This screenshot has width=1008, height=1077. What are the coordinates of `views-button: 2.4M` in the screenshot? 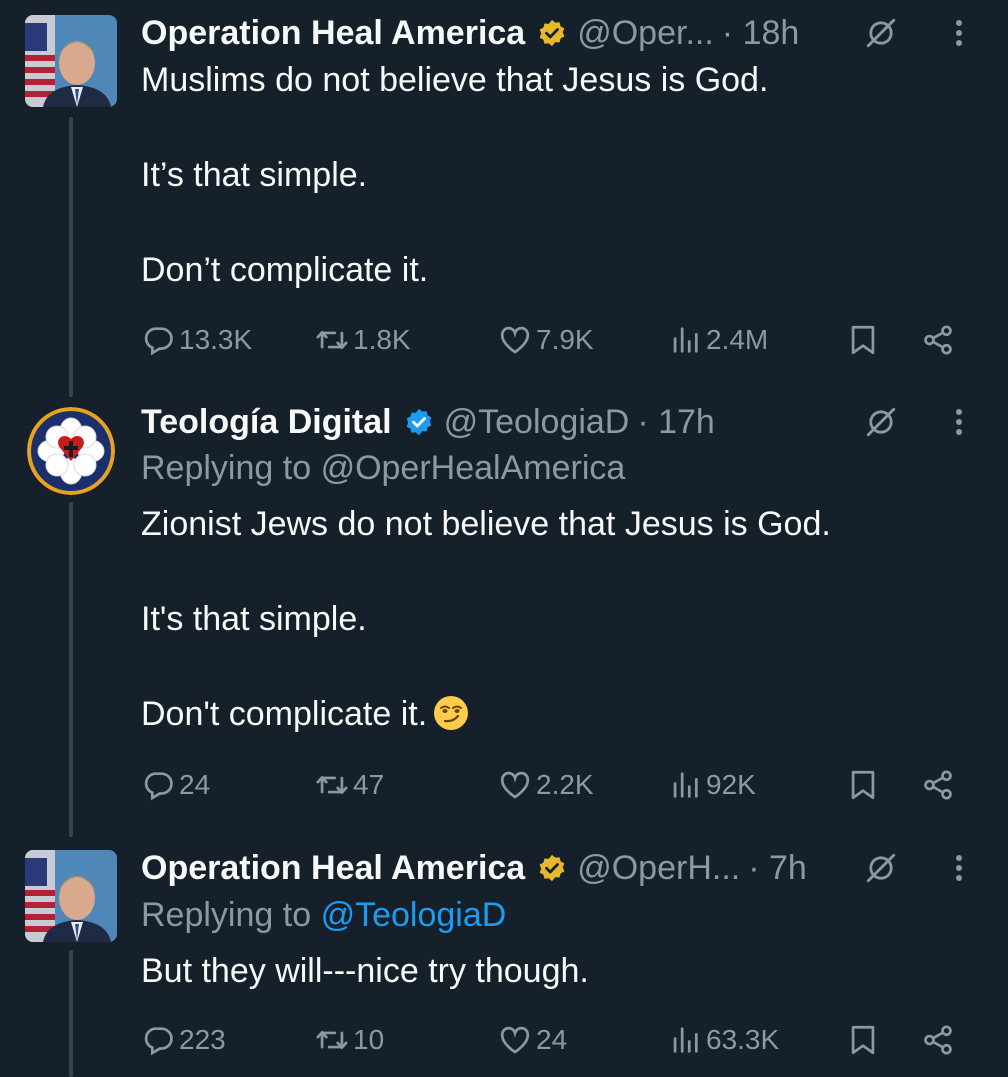 It's located at (718, 340).